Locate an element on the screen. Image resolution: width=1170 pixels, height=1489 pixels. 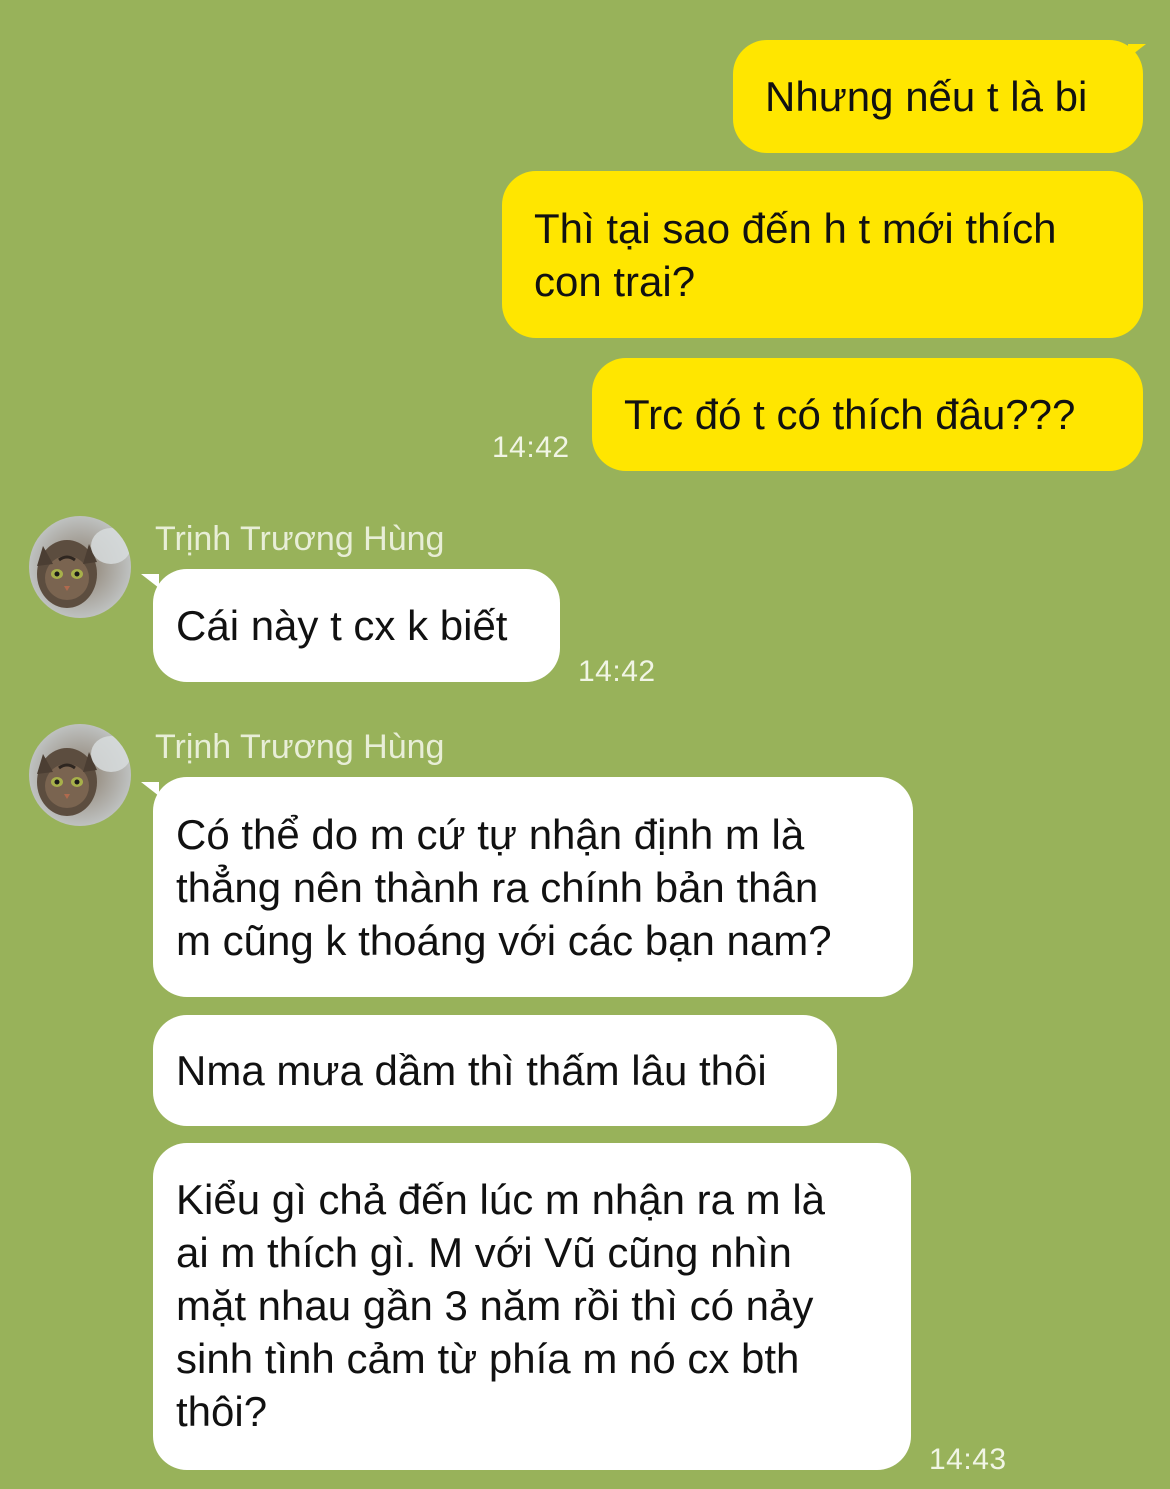
message-timestamp: 14:43 is located at coordinates (968, 1459).